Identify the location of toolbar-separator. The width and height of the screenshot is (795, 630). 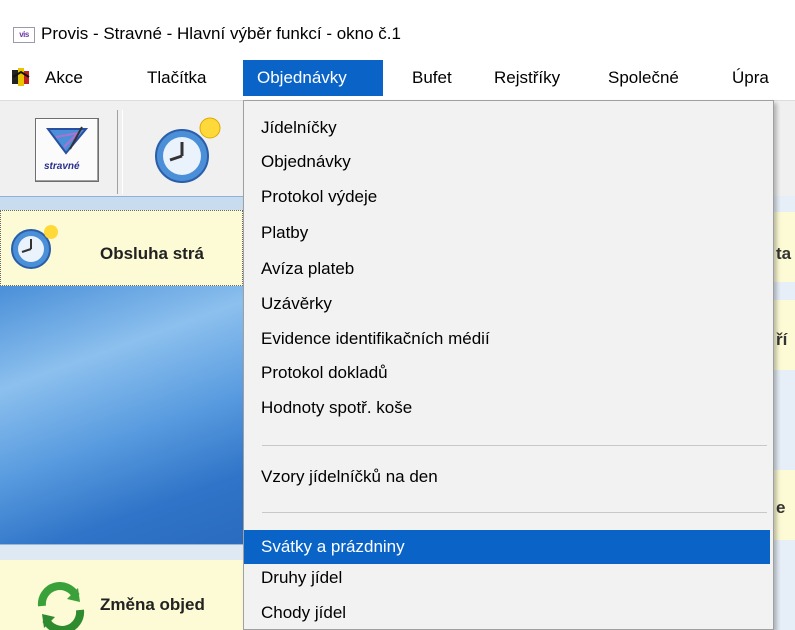
(120, 152).